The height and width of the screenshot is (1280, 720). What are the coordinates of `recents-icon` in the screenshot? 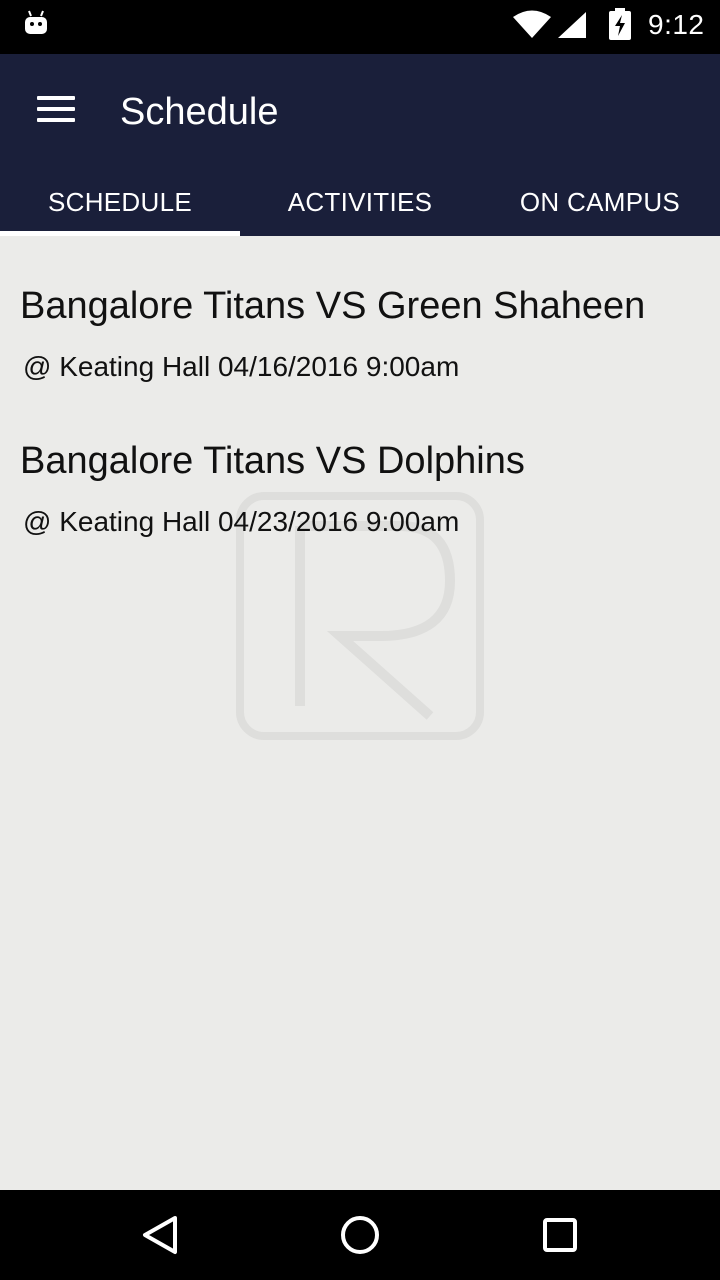 It's located at (560, 1235).